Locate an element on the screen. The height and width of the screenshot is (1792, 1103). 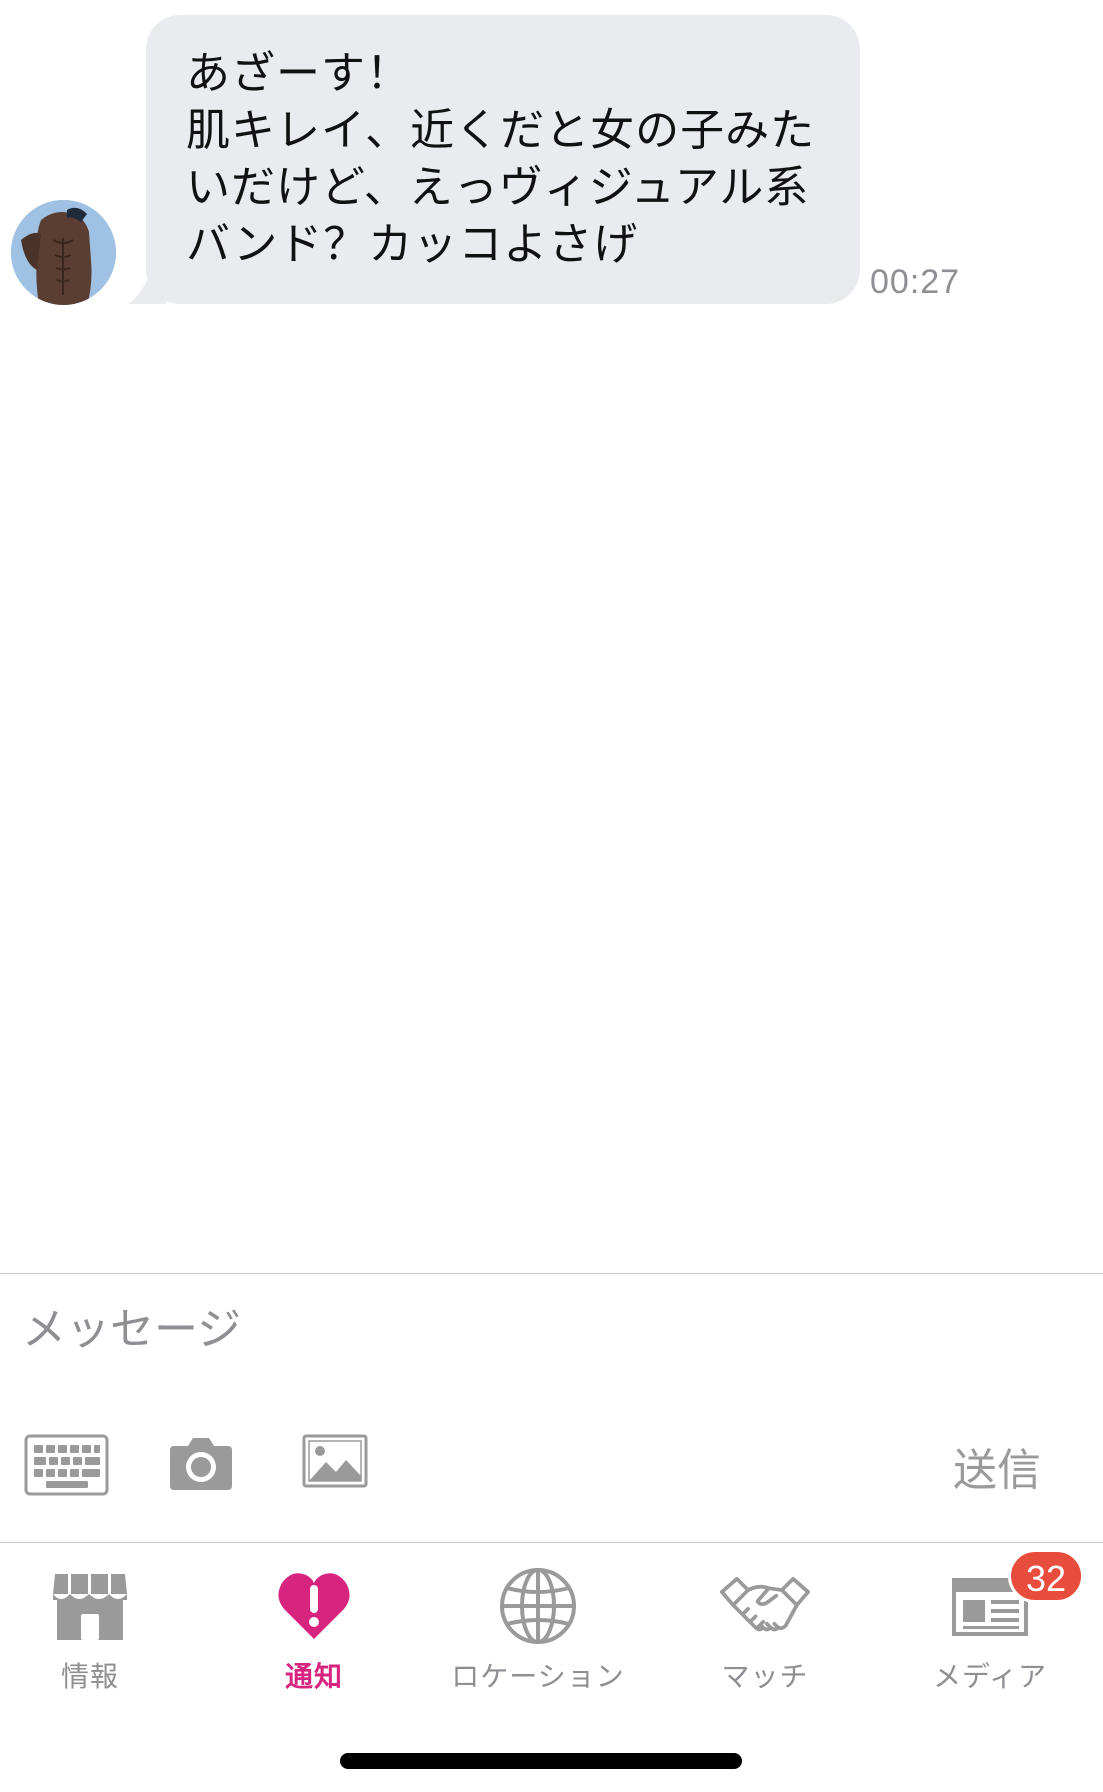
keyboard-button is located at coordinates (66, 1465).